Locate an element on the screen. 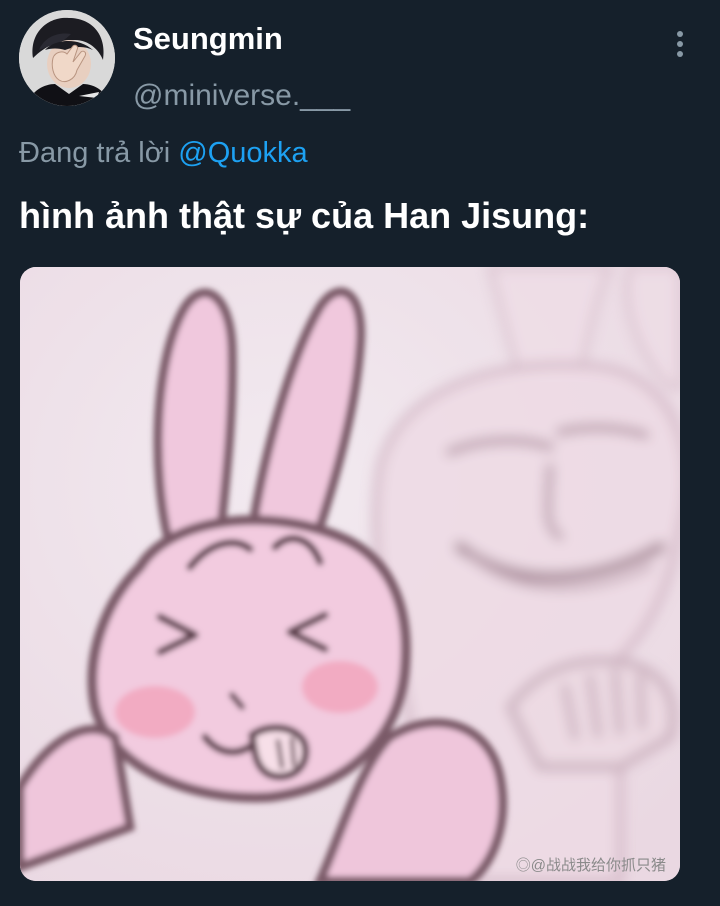 This screenshot has height=906, width=720. person-covering-face-avatar-icon is located at coordinates (67, 58).